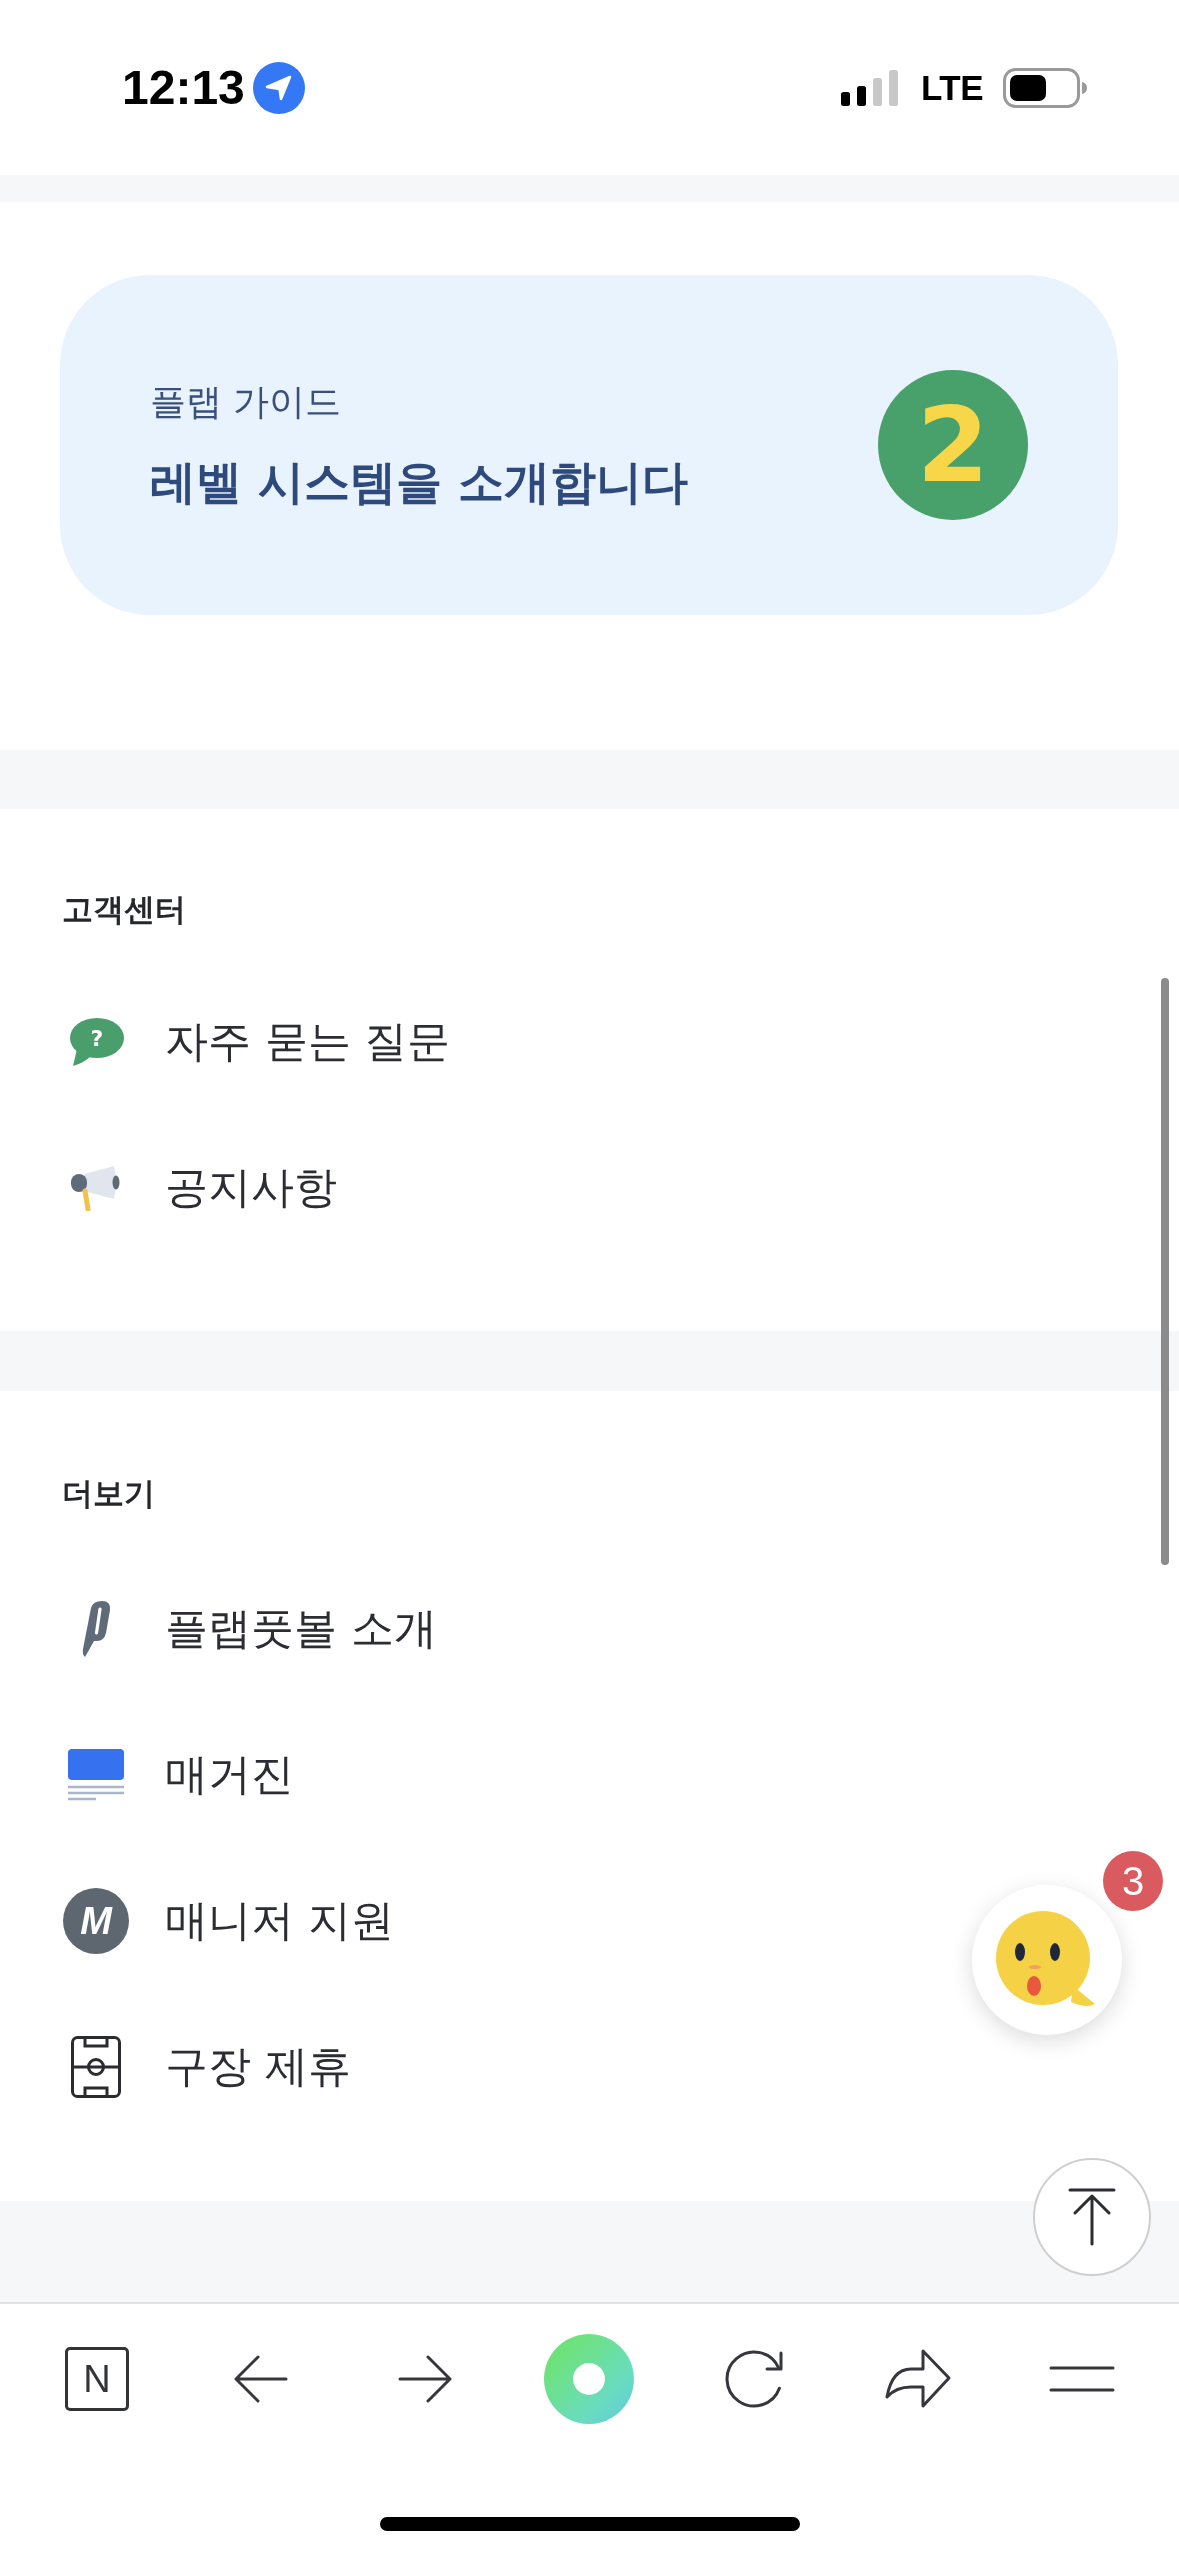 Image resolution: width=1179 pixels, height=2556 pixels. I want to click on tabs-button: N, so click(97, 2379).